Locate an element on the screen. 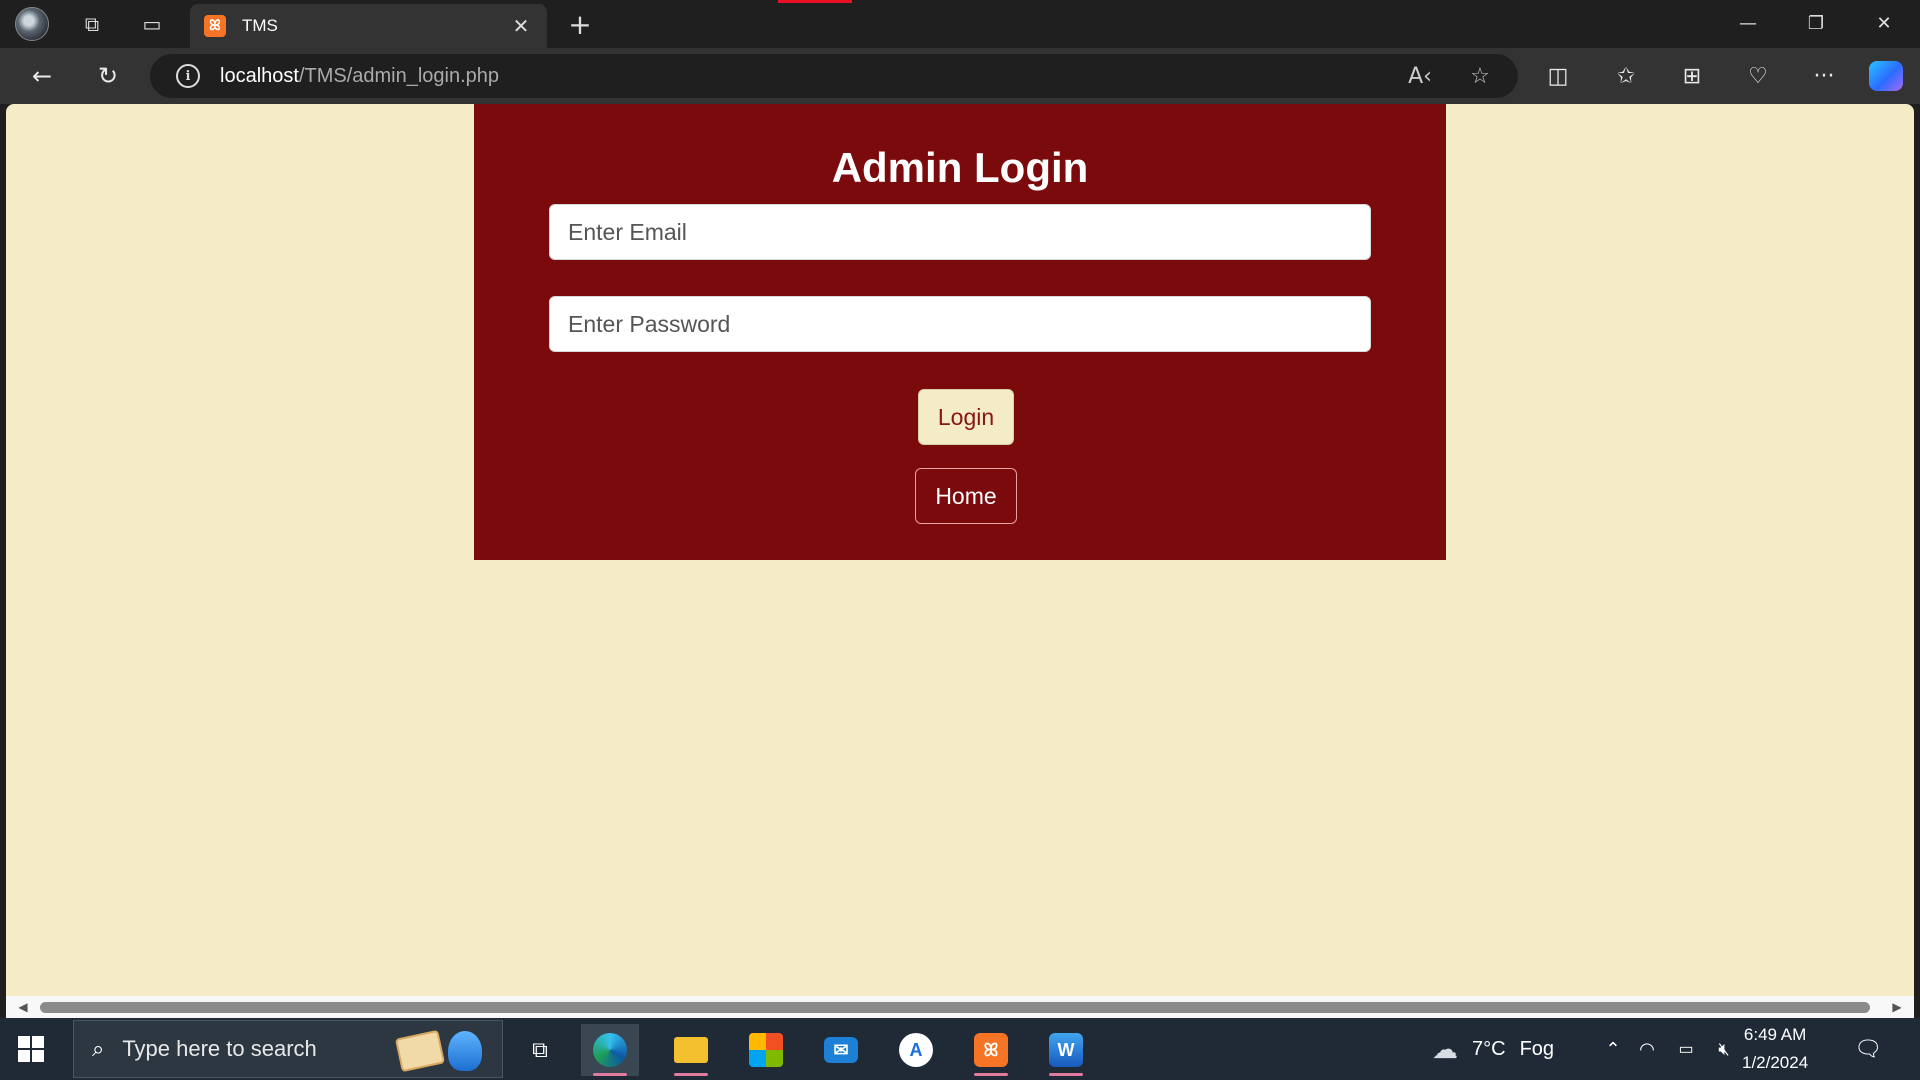 The height and width of the screenshot is (1080, 1920). copilot-button is located at coordinates (1886, 76).